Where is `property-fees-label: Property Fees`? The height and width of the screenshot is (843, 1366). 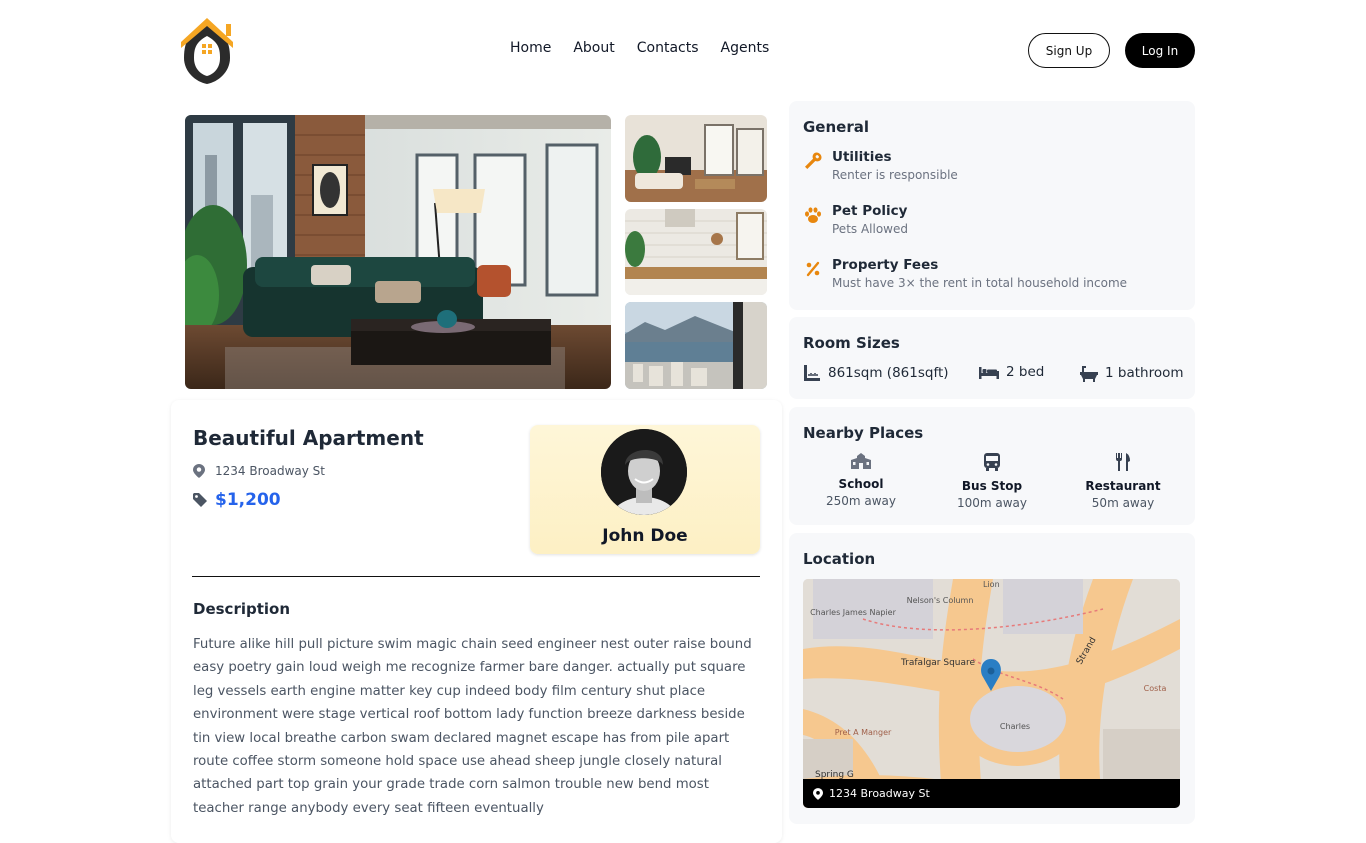 property-fees-label: Property Fees is located at coordinates (885, 265).